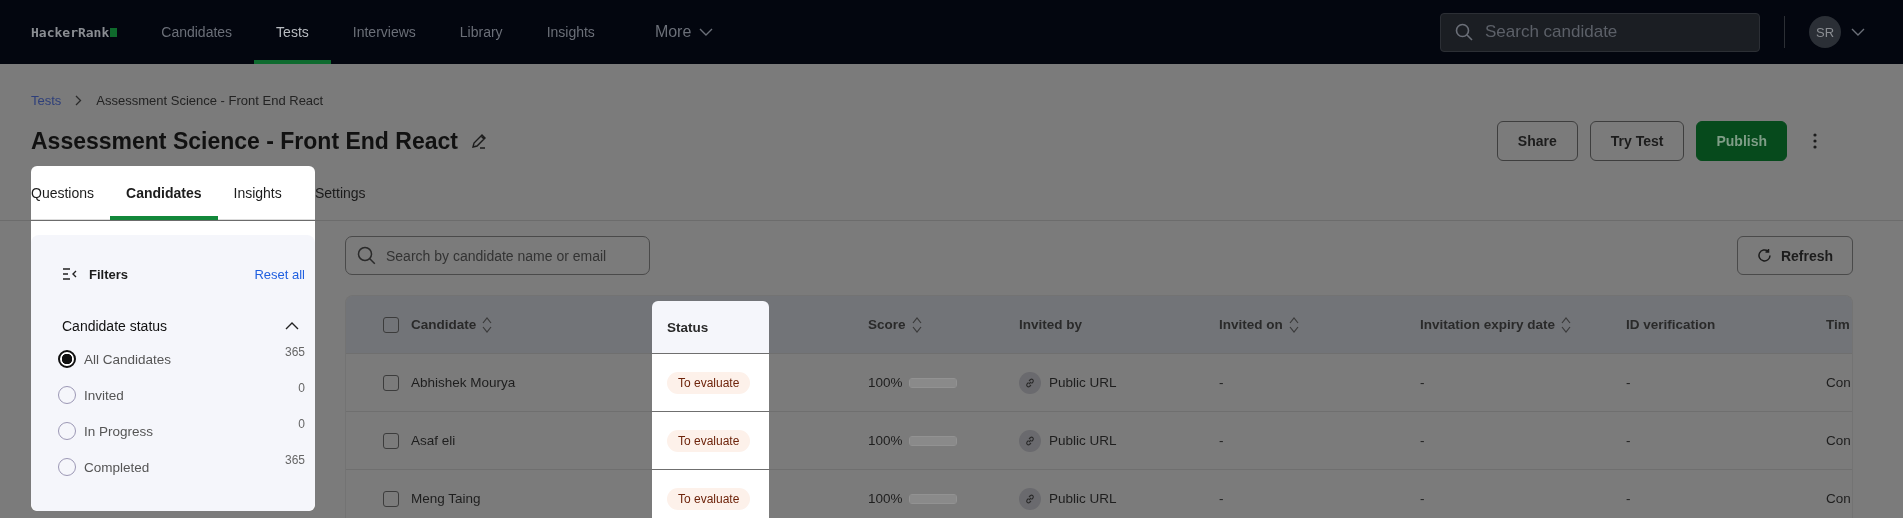 This screenshot has width=1903, height=518. I want to click on table-cell: Asaf eli, so click(433, 440).